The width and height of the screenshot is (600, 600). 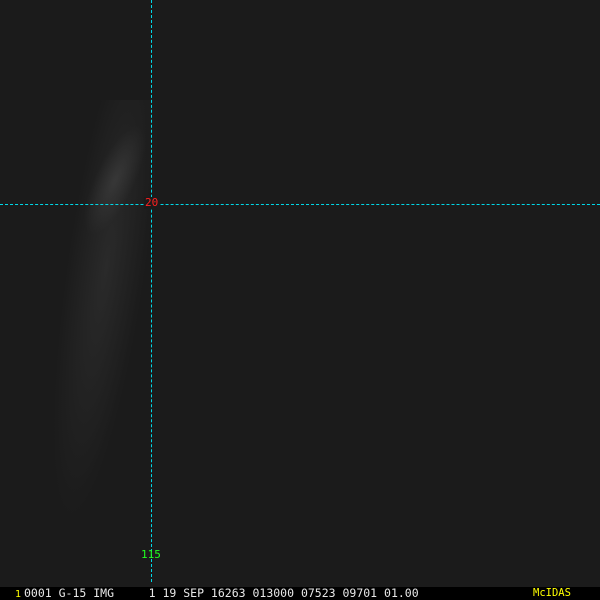 What do you see at coordinates (18, 594) in the screenshot?
I see `frame-number: 1` at bounding box center [18, 594].